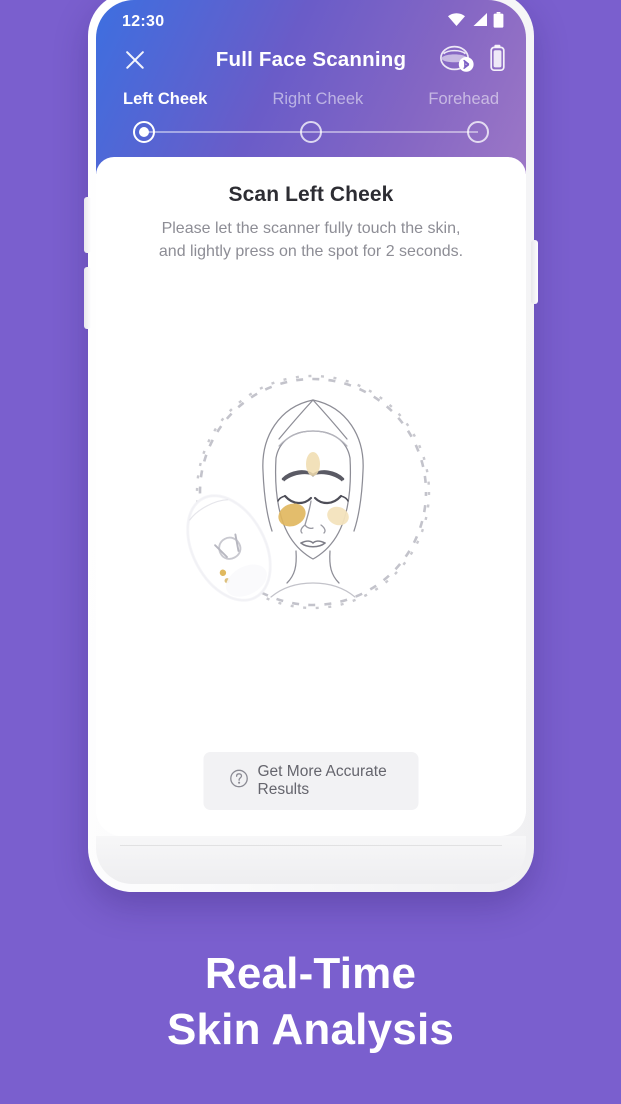  What do you see at coordinates (498, 22) in the screenshot?
I see `battery-icon` at bounding box center [498, 22].